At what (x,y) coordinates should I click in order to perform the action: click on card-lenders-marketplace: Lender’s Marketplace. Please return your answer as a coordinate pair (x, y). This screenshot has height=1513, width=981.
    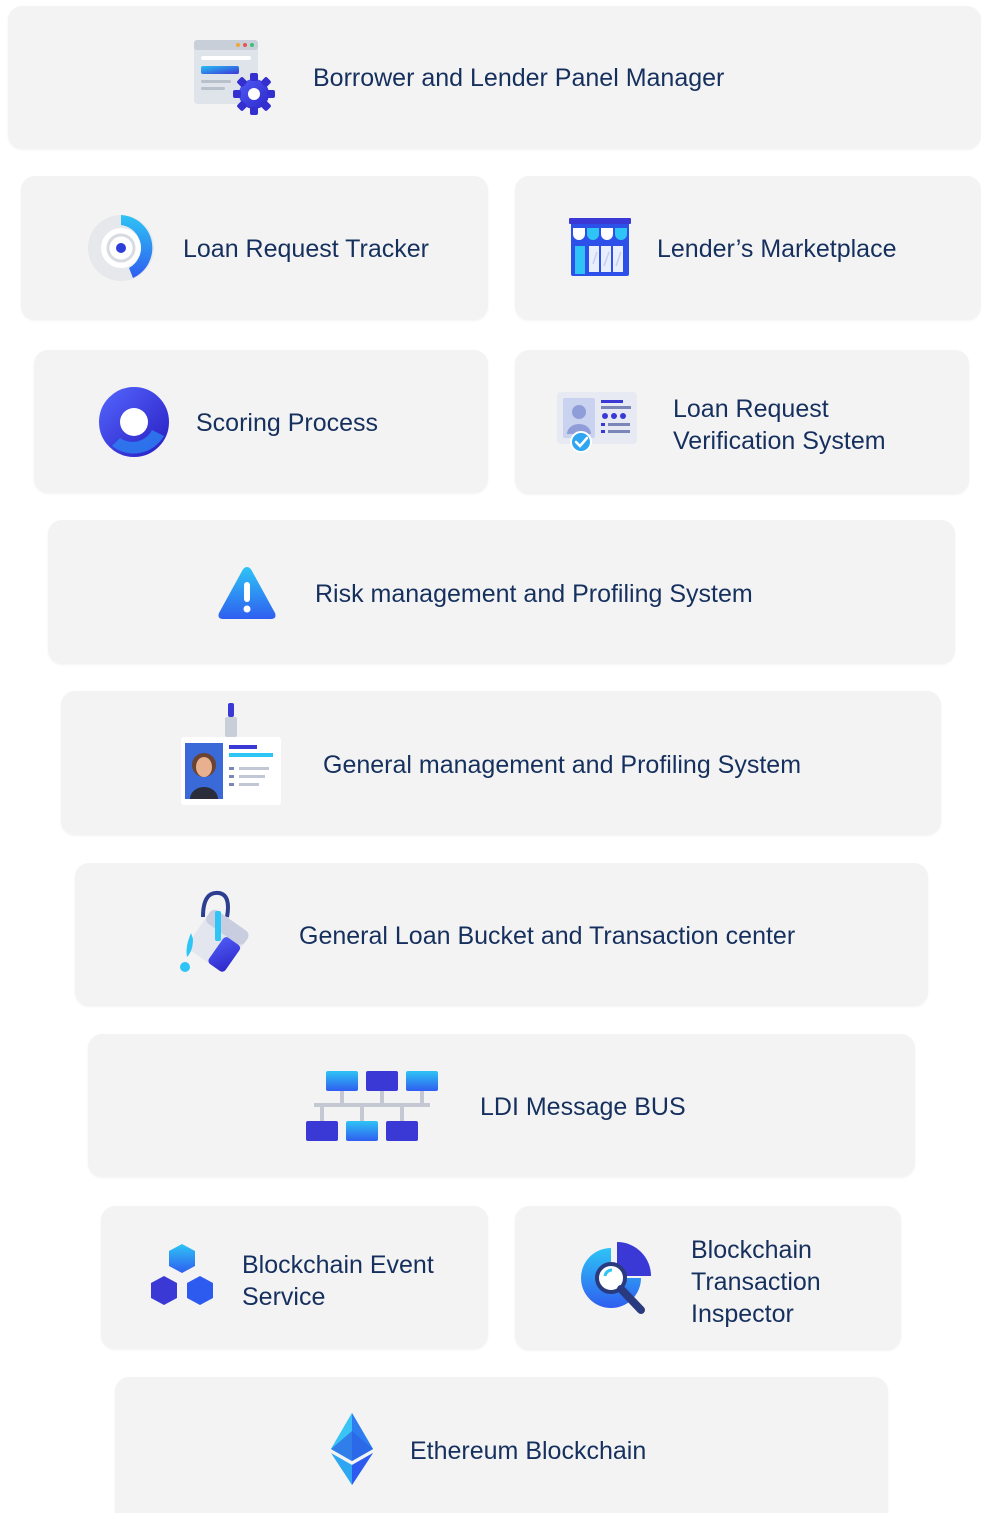
    Looking at the image, I should click on (748, 248).